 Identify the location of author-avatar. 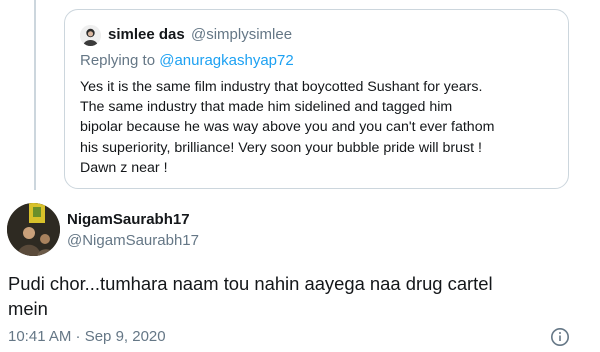
(33, 229).